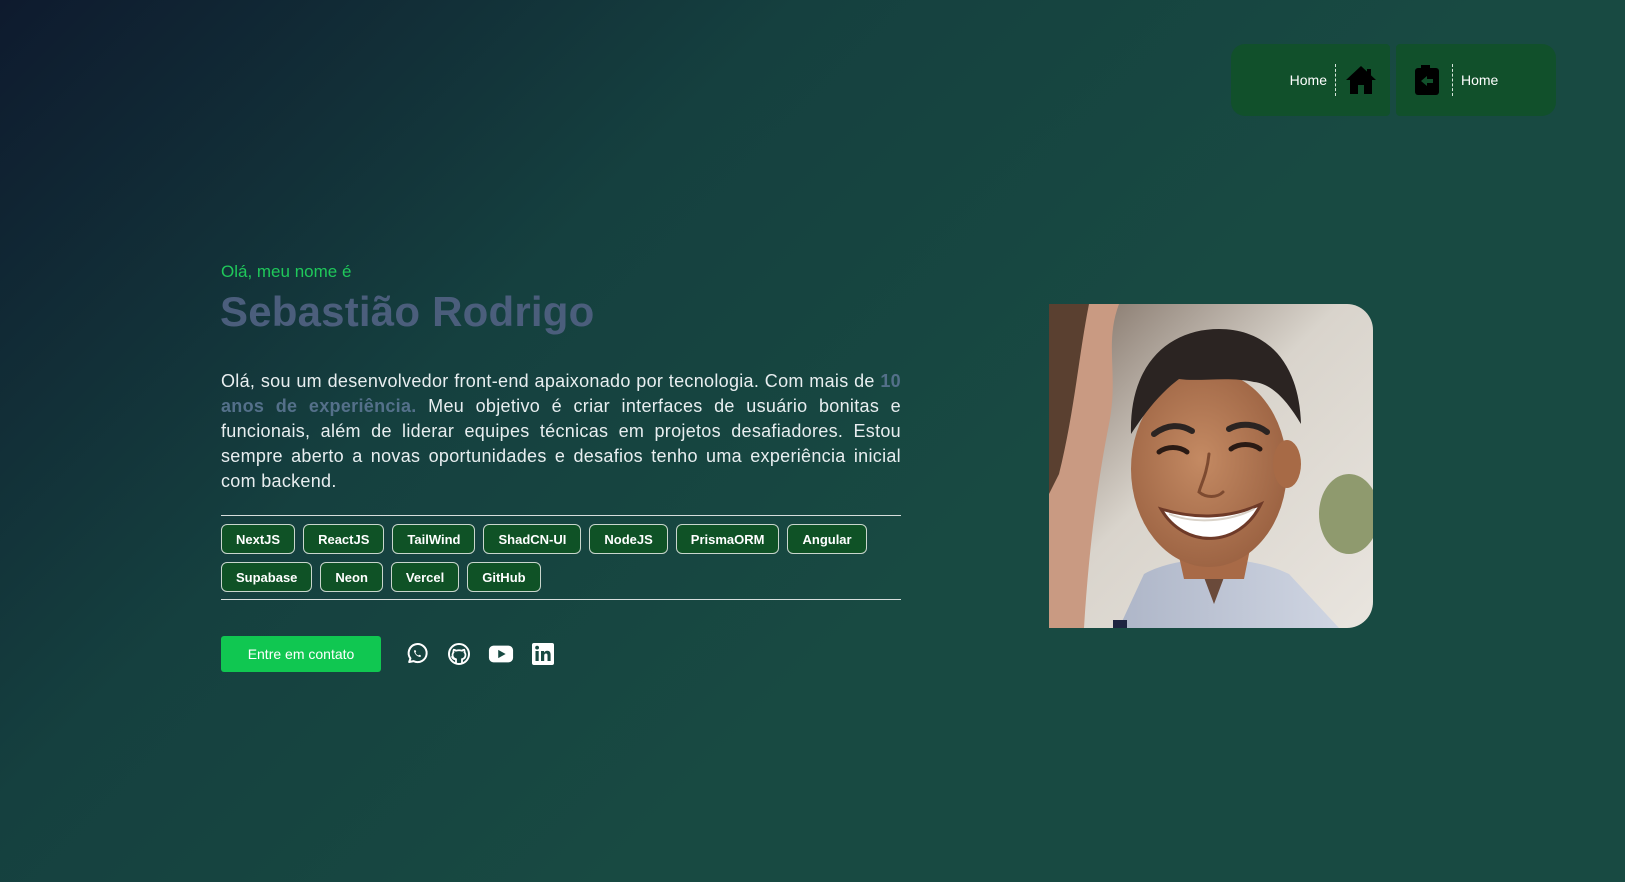 This screenshot has height=882, width=1625. I want to click on tech-tag-nodejs: NodeJS, so click(628, 539).